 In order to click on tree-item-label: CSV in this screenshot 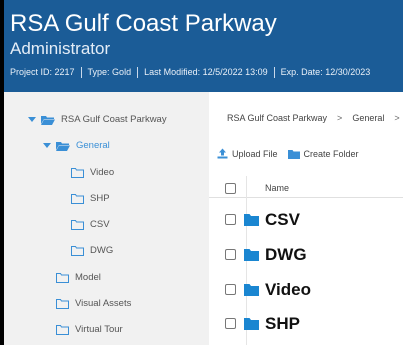, I will do `click(100, 224)`.